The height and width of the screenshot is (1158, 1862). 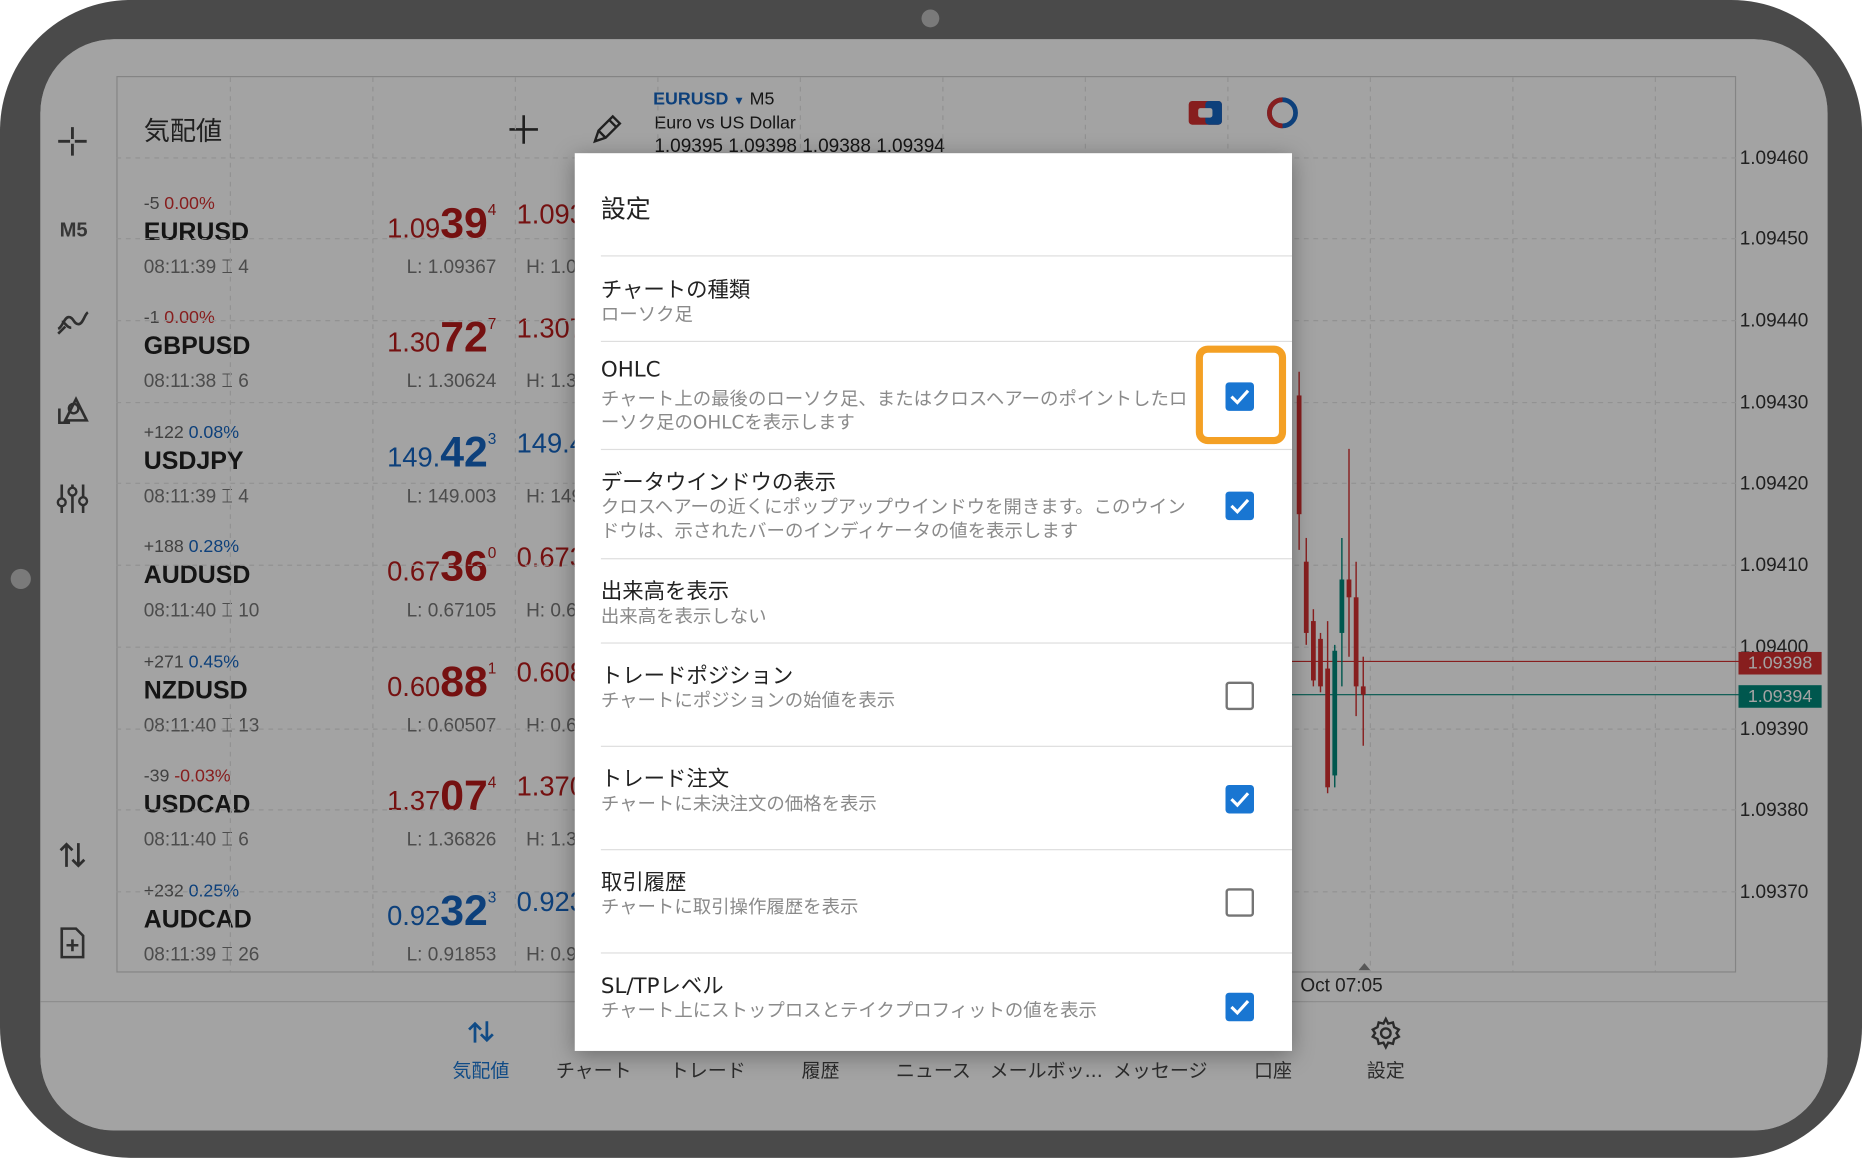 What do you see at coordinates (718, 483) in the screenshot?
I see `setting-label: データウインドウの表示` at bounding box center [718, 483].